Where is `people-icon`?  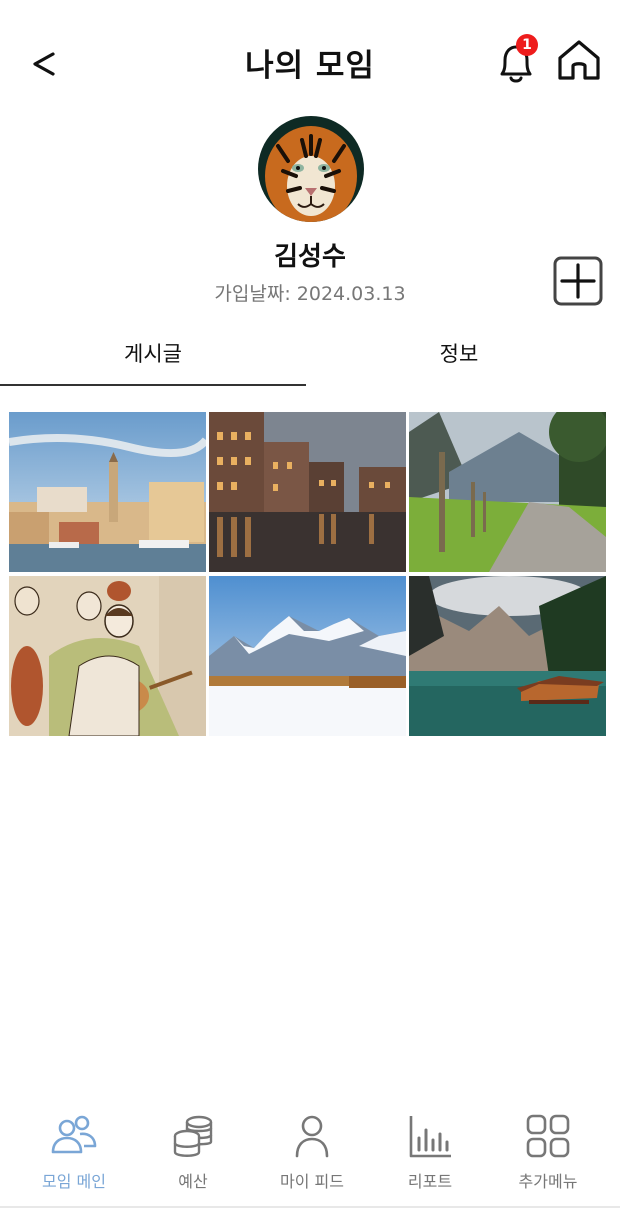
people-icon is located at coordinates (74, 1134).